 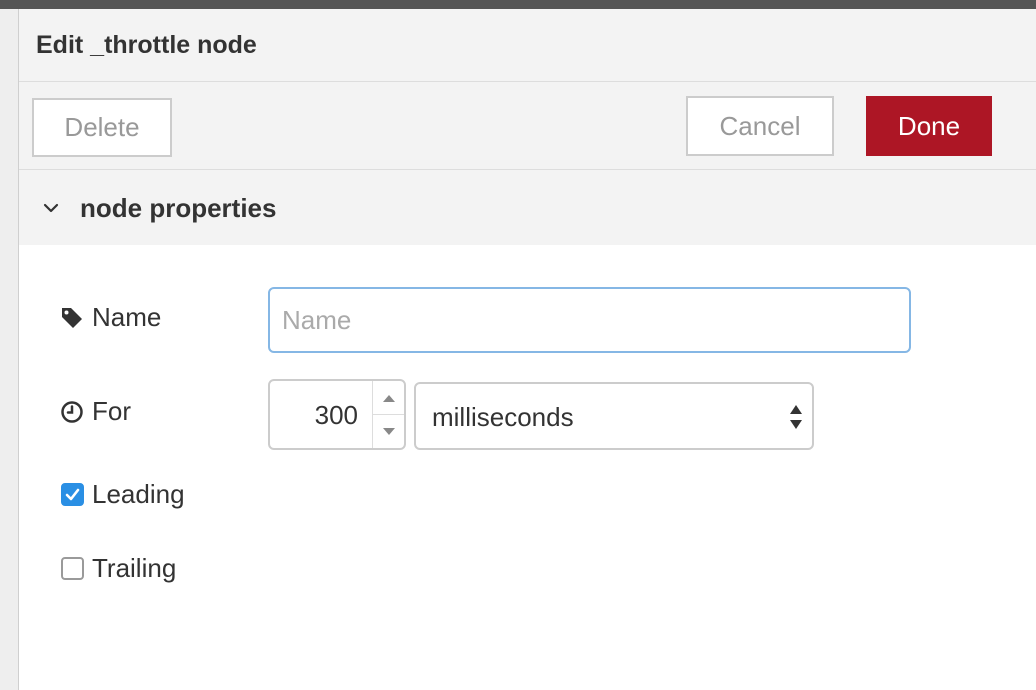 I want to click on spinner-down-button, so click(x=388, y=431).